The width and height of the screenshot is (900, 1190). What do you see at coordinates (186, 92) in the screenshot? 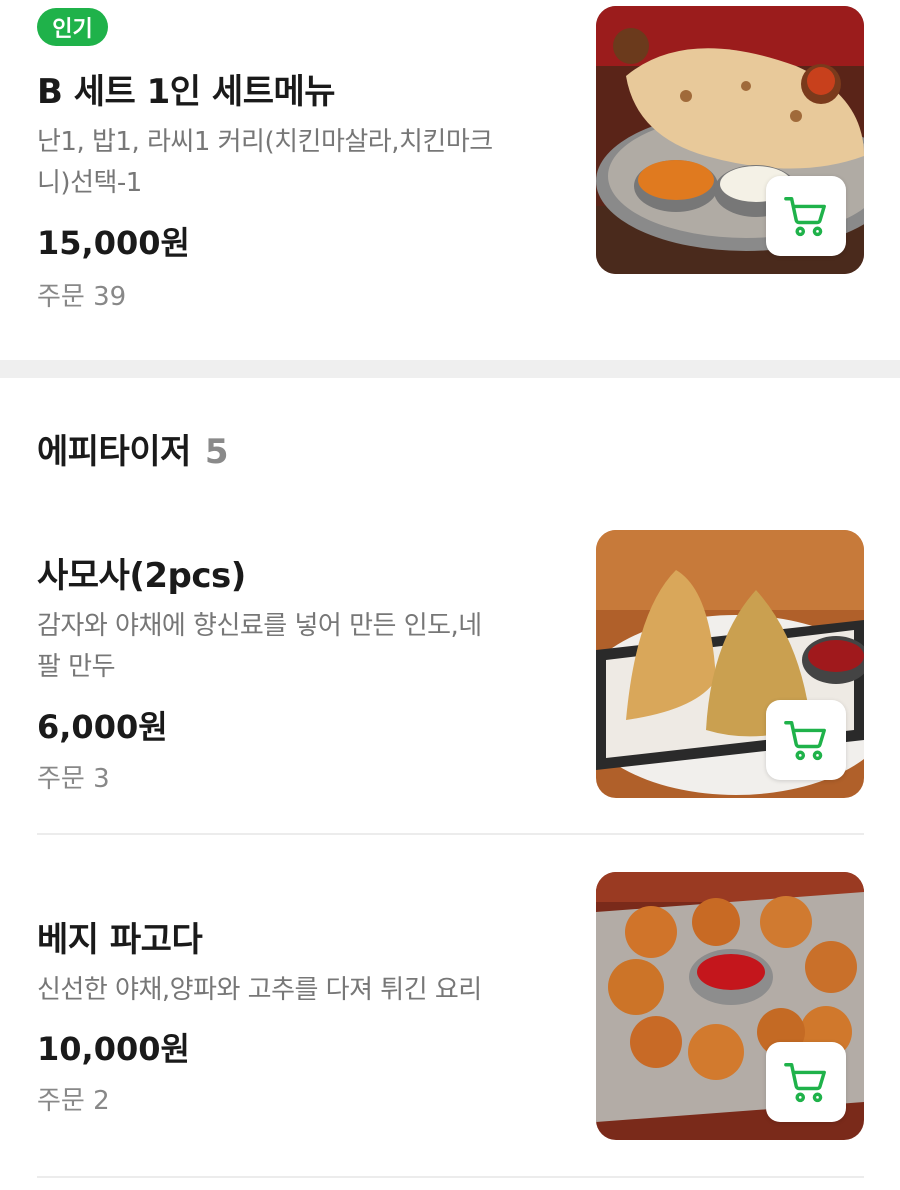
I see `menu-item-title: B 세트 1인 세트메뉴` at bounding box center [186, 92].